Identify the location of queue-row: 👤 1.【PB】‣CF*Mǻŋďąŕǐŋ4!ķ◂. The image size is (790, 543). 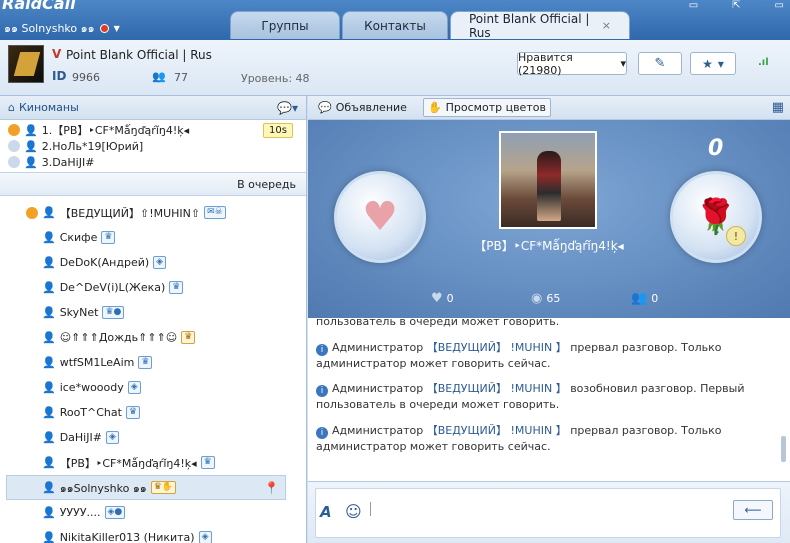
(153, 130).